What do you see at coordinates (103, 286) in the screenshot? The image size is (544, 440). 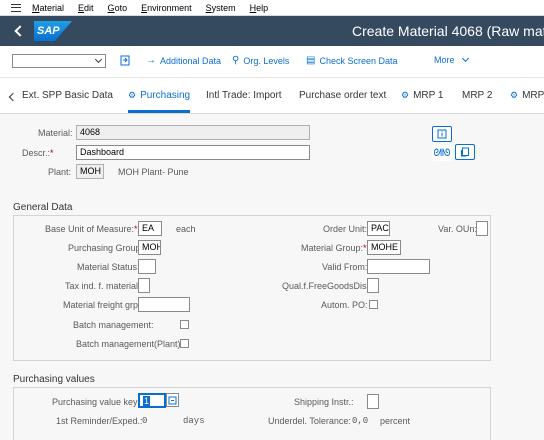 I see `tax-ind-label: Tax ind. f. material:` at bounding box center [103, 286].